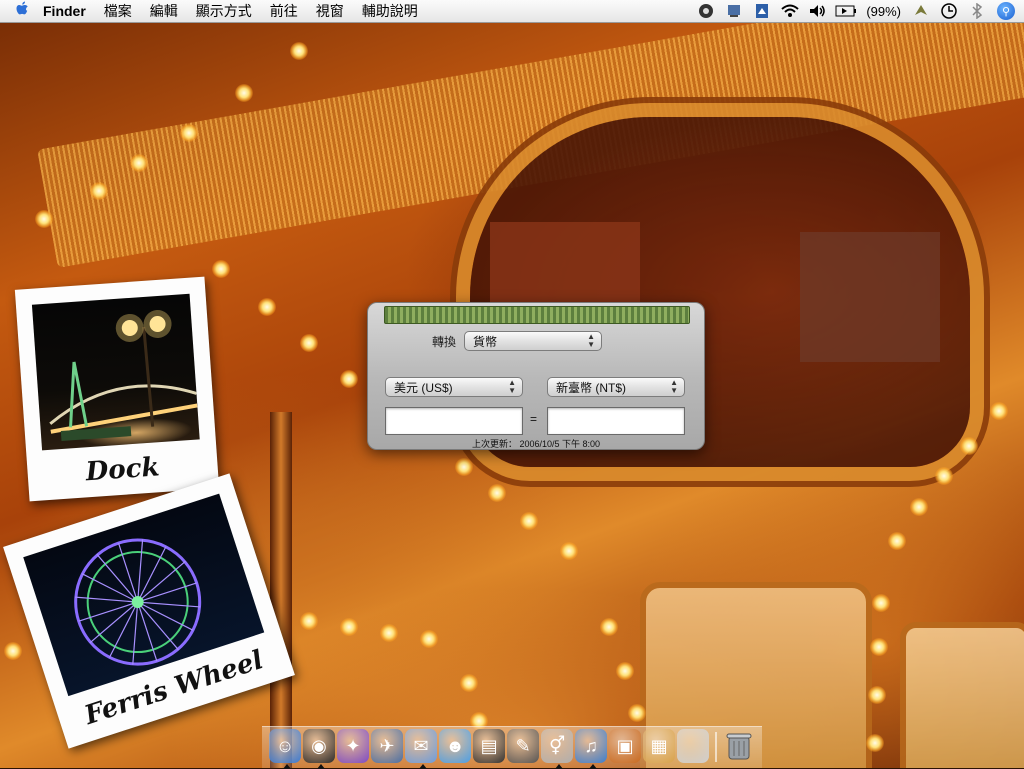 This screenshot has height=769, width=1024. I want to click on wallpaper-building-reflection-right, so click(870, 297).